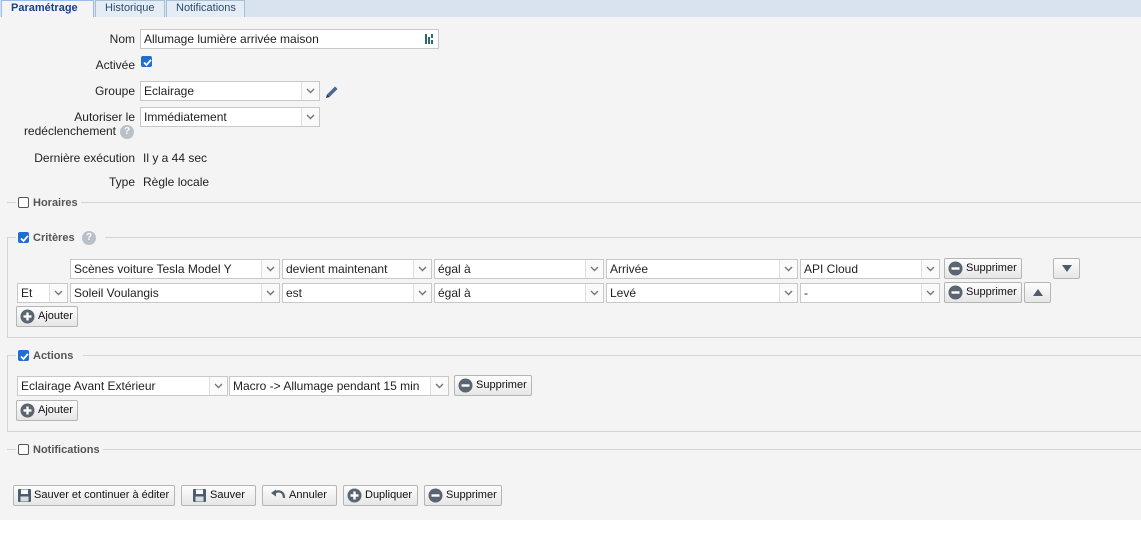 The width and height of the screenshot is (1141, 540). Describe the element at coordinates (122, 39) in the screenshot. I see `nom-label: Nom` at that location.